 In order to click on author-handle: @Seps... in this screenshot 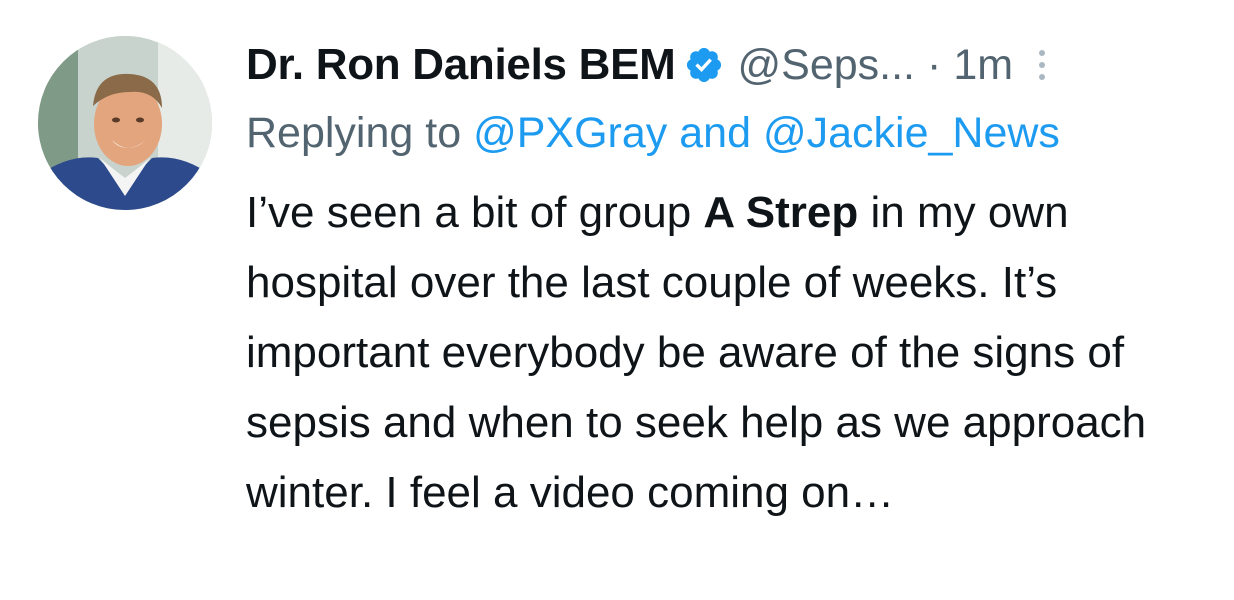, I will do `click(827, 65)`.